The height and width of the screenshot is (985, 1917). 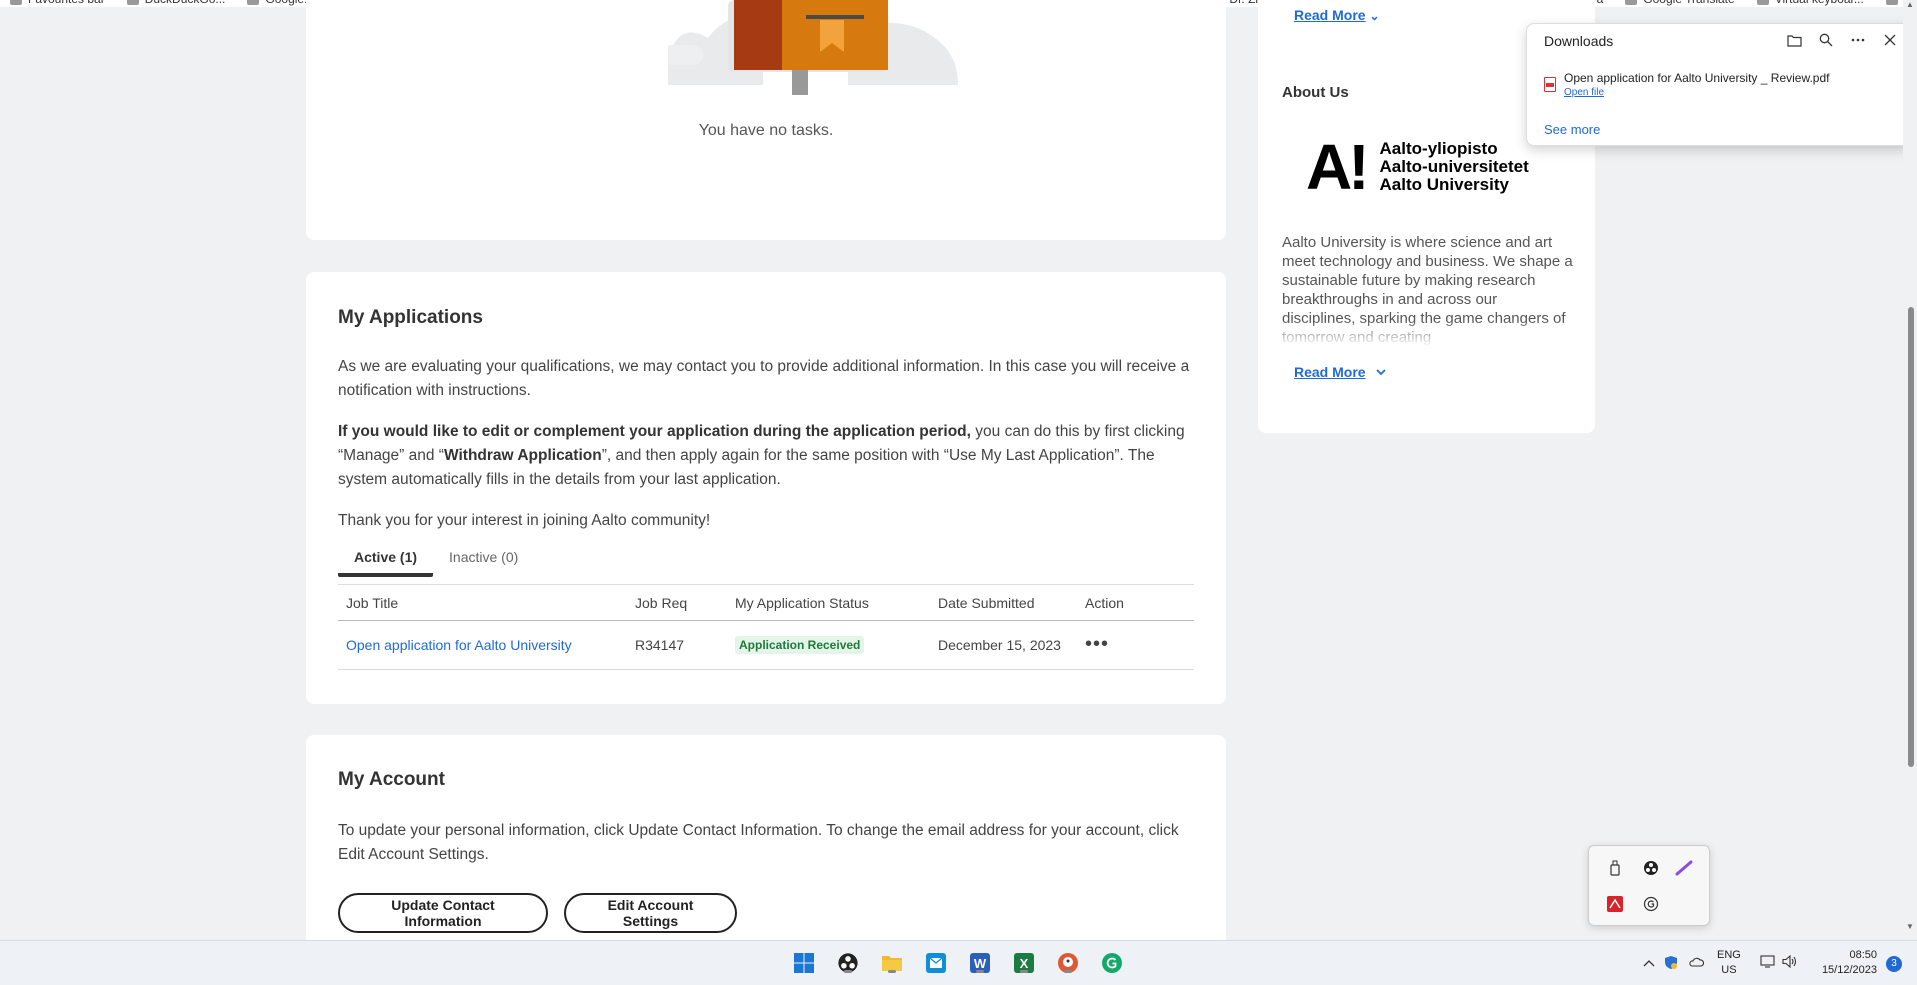 What do you see at coordinates (459, 645) in the screenshot?
I see `job-title-link: Open application for Aalto University` at bounding box center [459, 645].